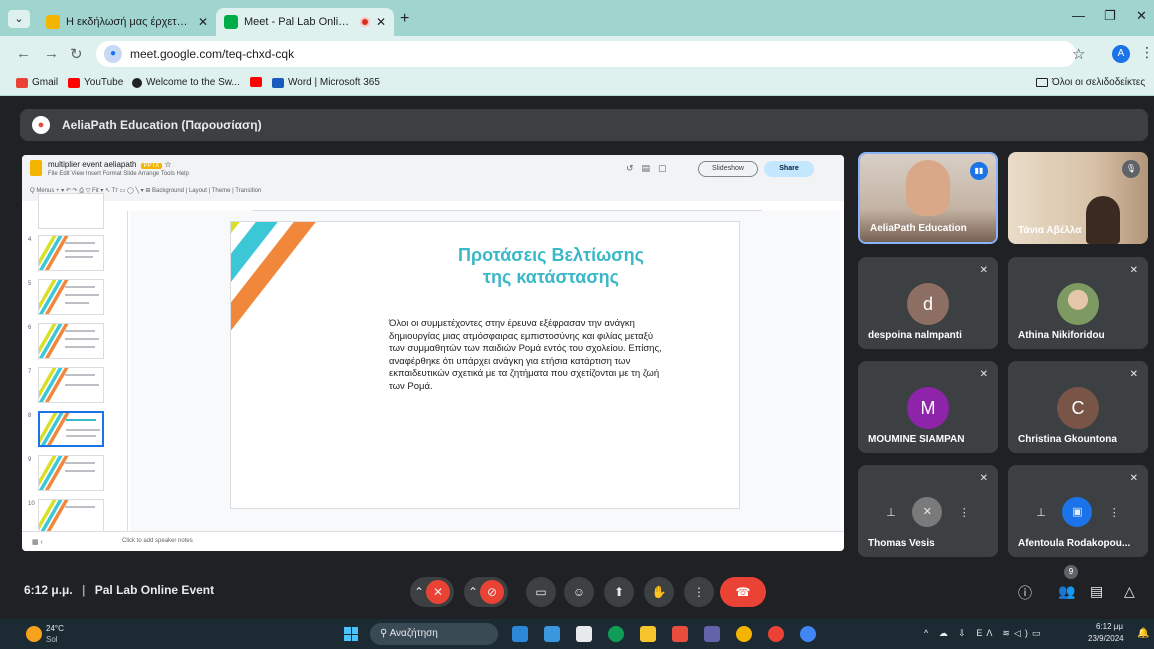 The height and width of the screenshot is (649, 1154). What do you see at coordinates (432, 592) in the screenshot?
I see `mic-toggle-button: ⌃ ✕` at bounding box center [432, 592].